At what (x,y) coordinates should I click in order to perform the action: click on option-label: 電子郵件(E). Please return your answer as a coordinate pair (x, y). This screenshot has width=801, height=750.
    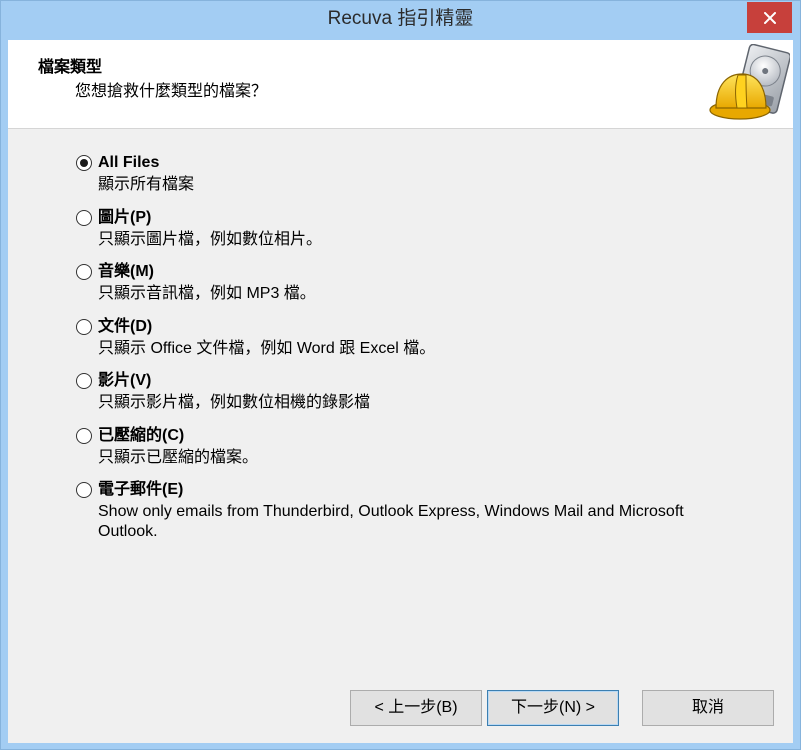
    Looking at the image, I should click on (140, 490).